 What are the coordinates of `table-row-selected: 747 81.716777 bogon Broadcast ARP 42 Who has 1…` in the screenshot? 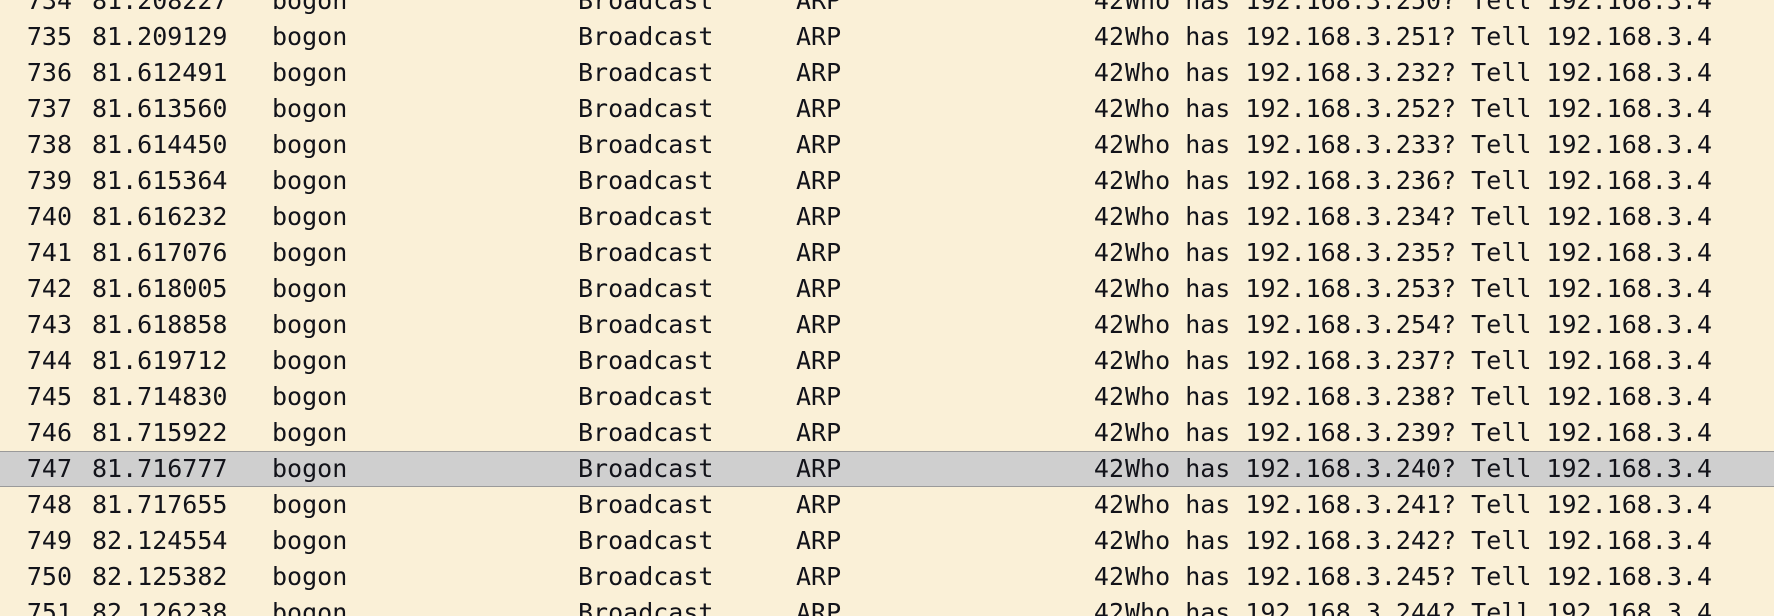 It's located at (887, 469).